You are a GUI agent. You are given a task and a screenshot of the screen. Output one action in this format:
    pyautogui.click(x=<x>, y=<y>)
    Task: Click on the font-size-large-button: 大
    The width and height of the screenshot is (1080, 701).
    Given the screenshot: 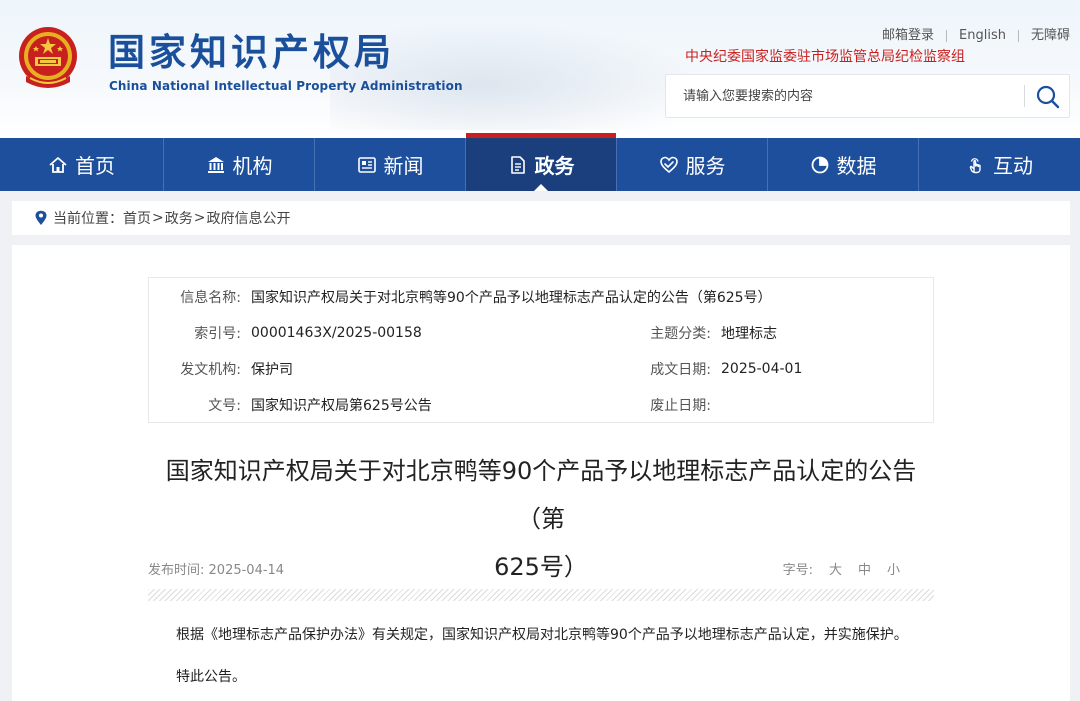 What is the action you would take?
    pyautogui.click(x=835, y=568)
    